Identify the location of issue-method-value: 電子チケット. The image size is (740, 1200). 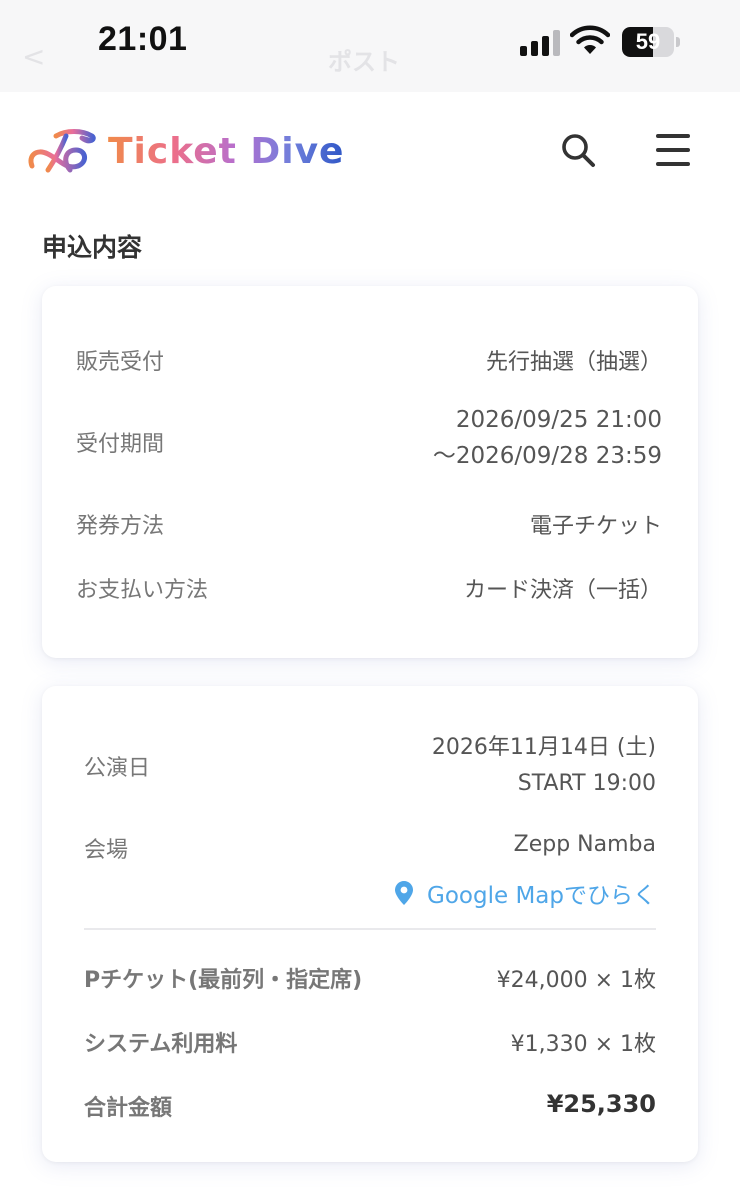
(595, 526).